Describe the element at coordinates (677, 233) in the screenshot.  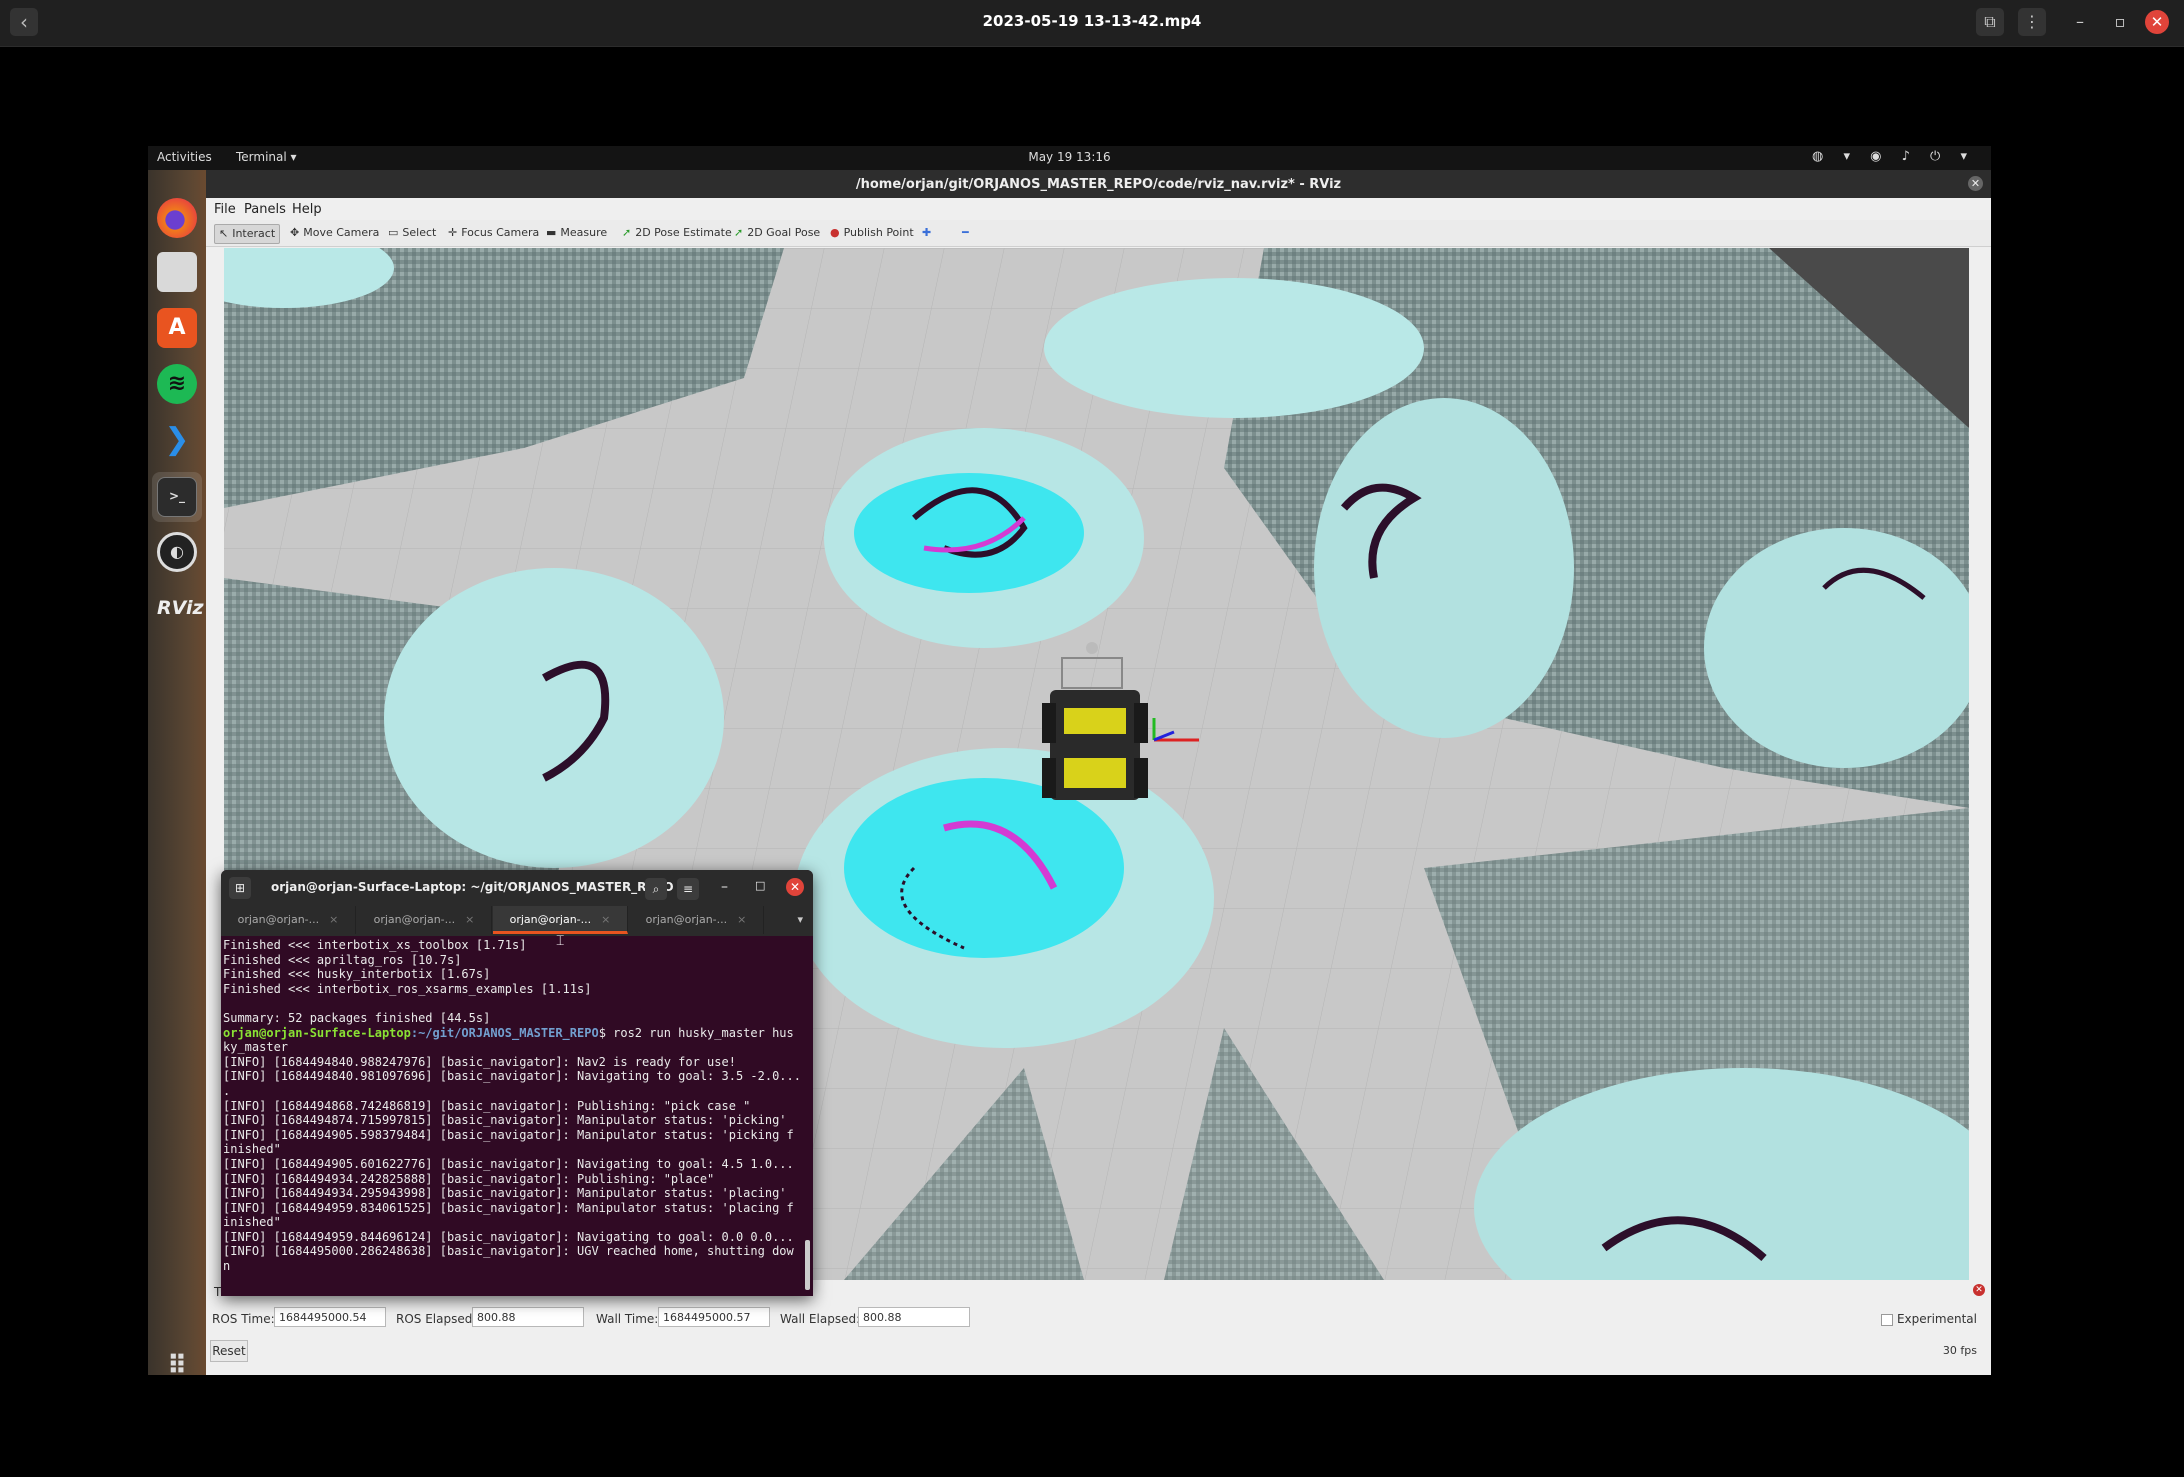
I see `tool-2d-pose-estimate: ➚ 2D Pose Estimate` at that location.